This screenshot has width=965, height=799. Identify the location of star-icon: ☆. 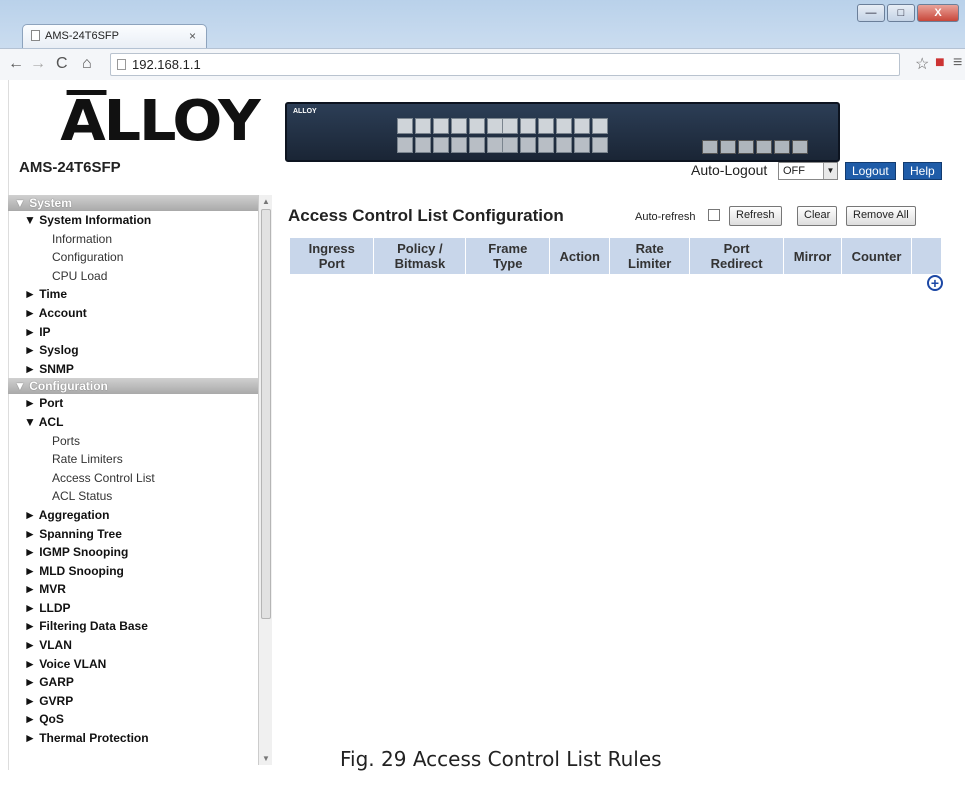
(922, 64).